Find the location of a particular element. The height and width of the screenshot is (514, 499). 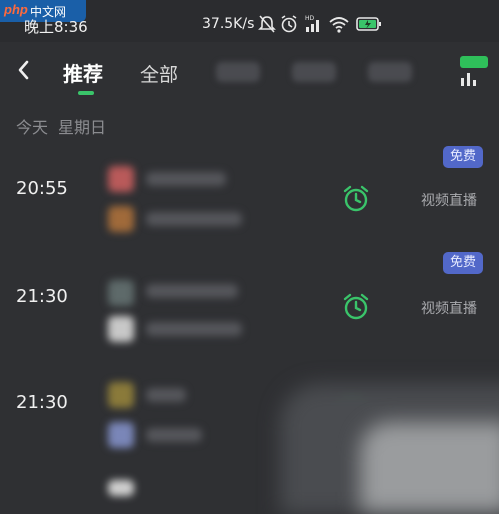

status-bar: php 中文网 晚上8:36 37.5K/s HD is located at coordinates (249, 21).